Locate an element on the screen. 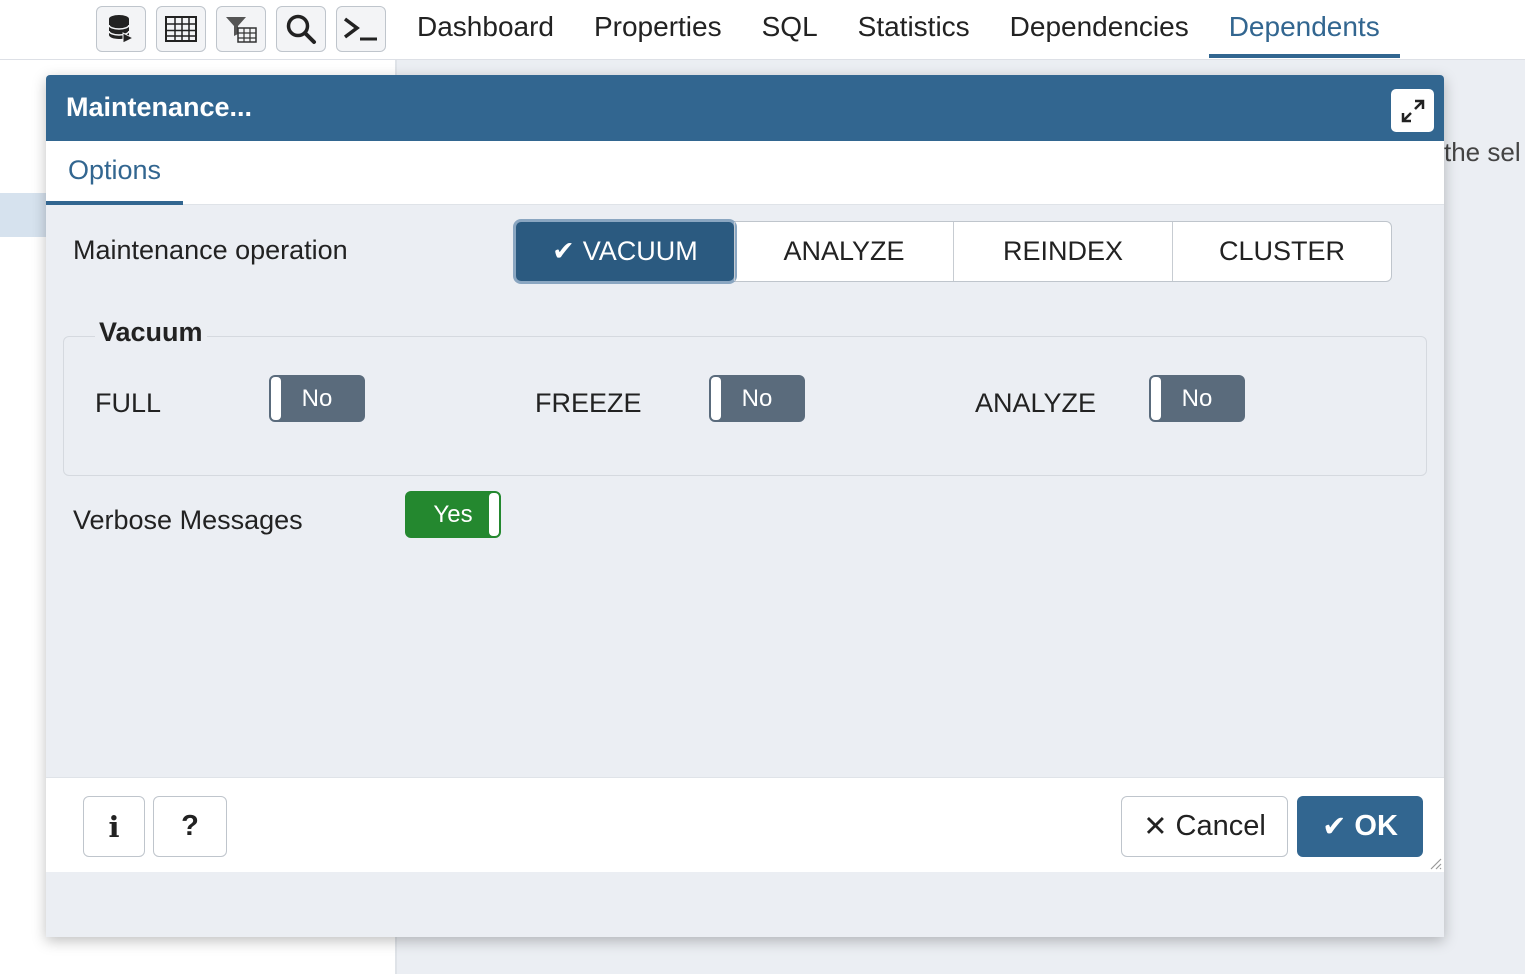  selected-tree-row is located at coordinates (23, 215).